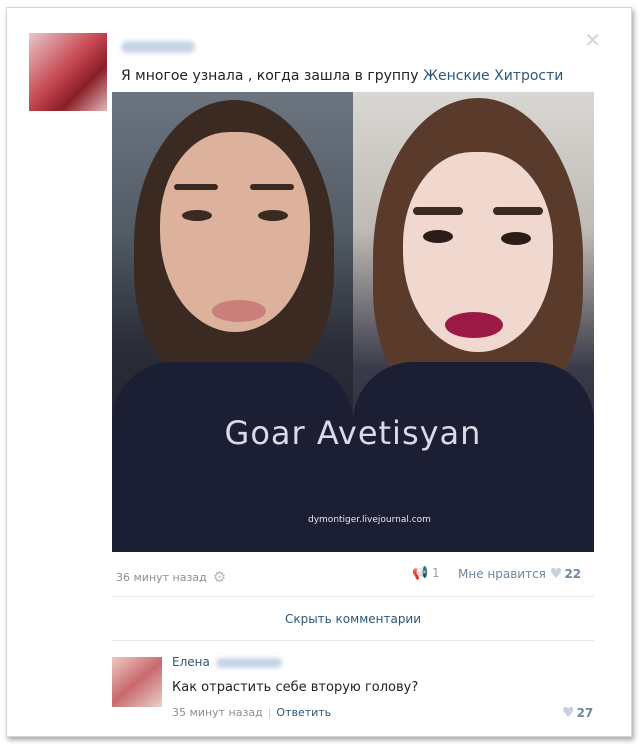  Describe the element at coordinates (248, 662) in the screenshot. I see `commenter-surname-blurred` at that location.